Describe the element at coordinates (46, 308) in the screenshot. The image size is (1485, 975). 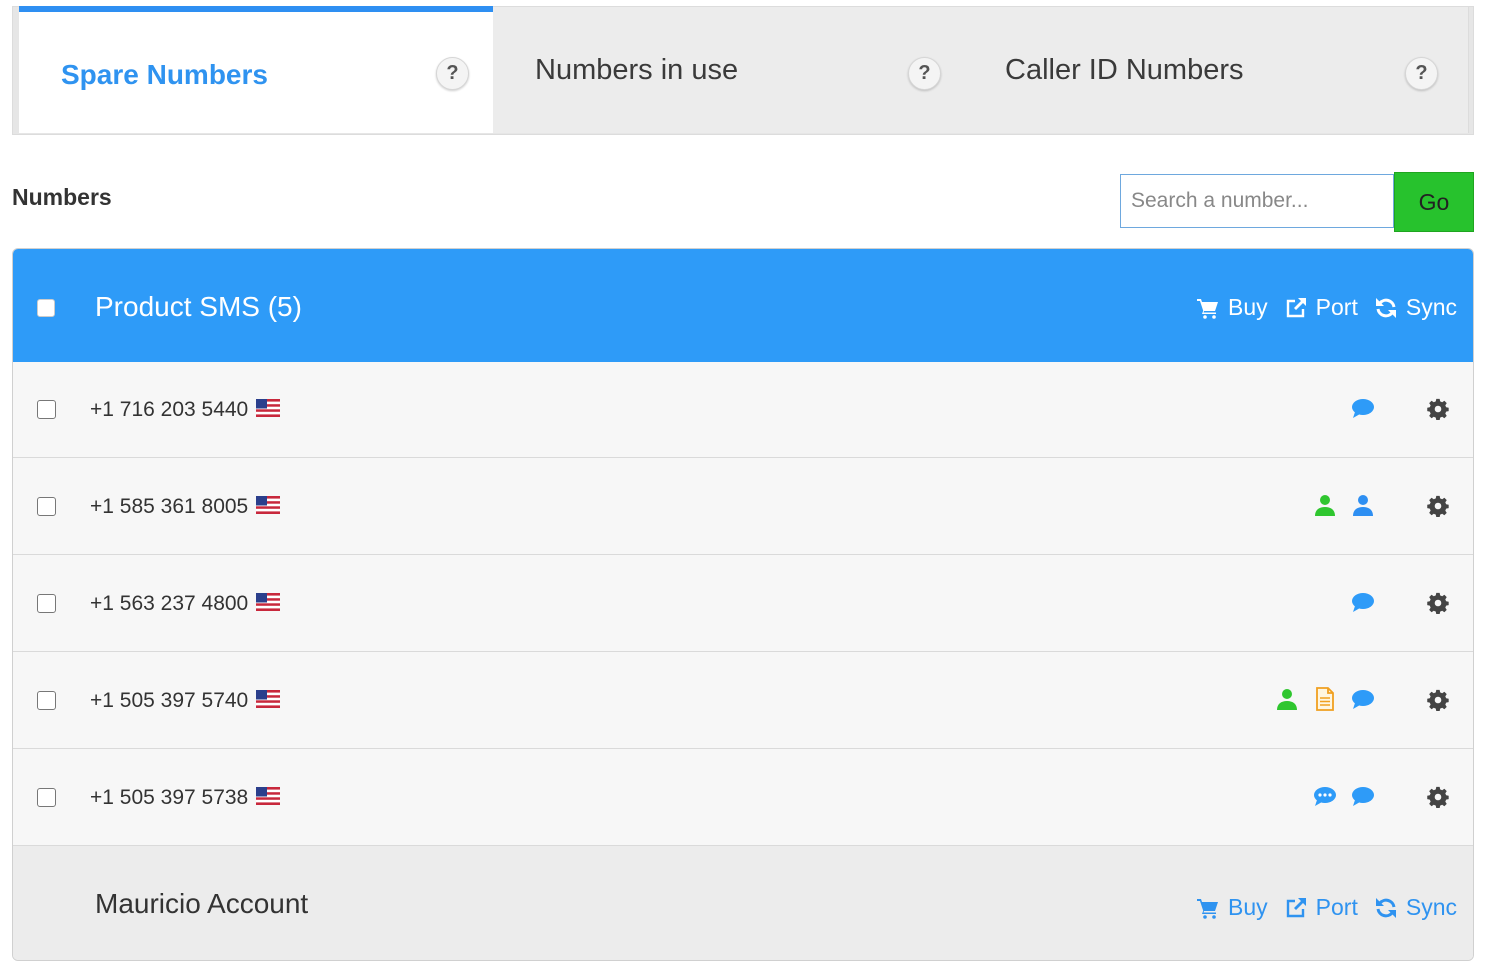
I see `group-select-checkbox` at that location.